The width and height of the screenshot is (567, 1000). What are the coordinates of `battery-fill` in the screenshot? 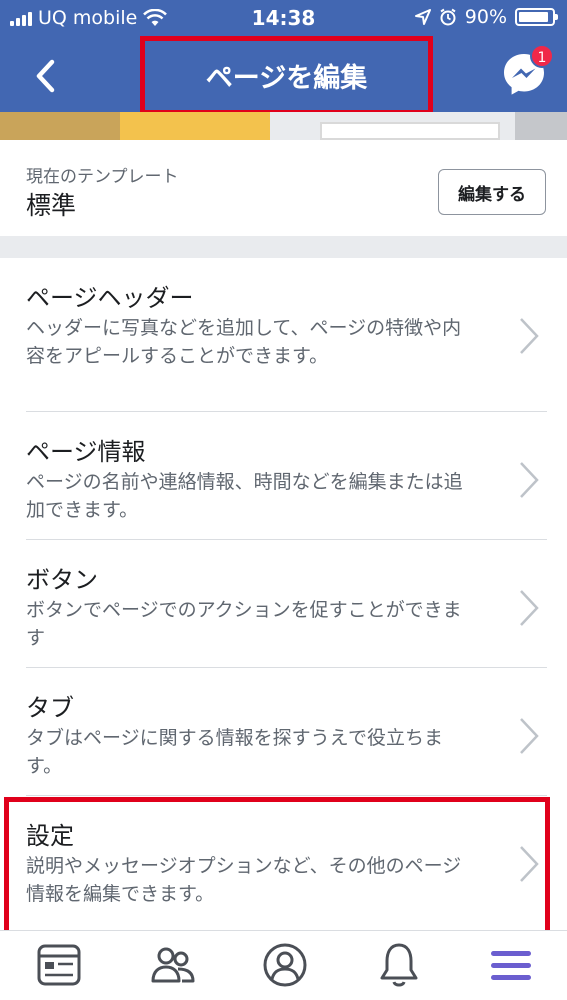 It's located at (533, 17).